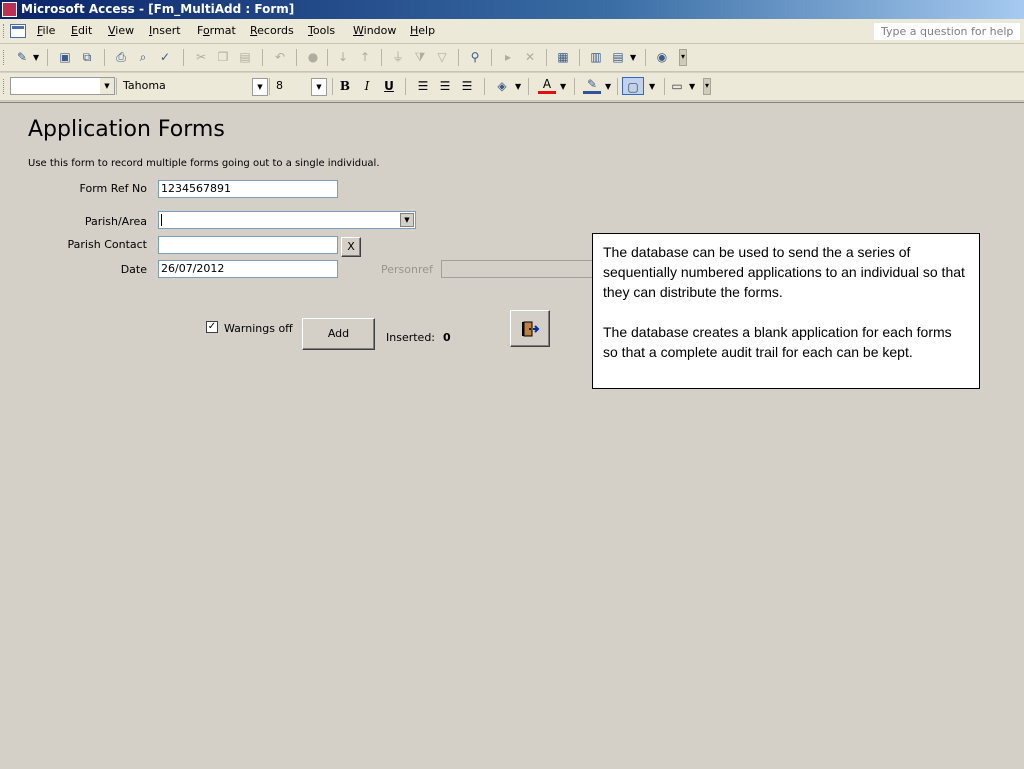 The height and width of the screenshot is (769, 1024). I want to click on filter-by-selection-icon: ⏚, so click(398, 57).